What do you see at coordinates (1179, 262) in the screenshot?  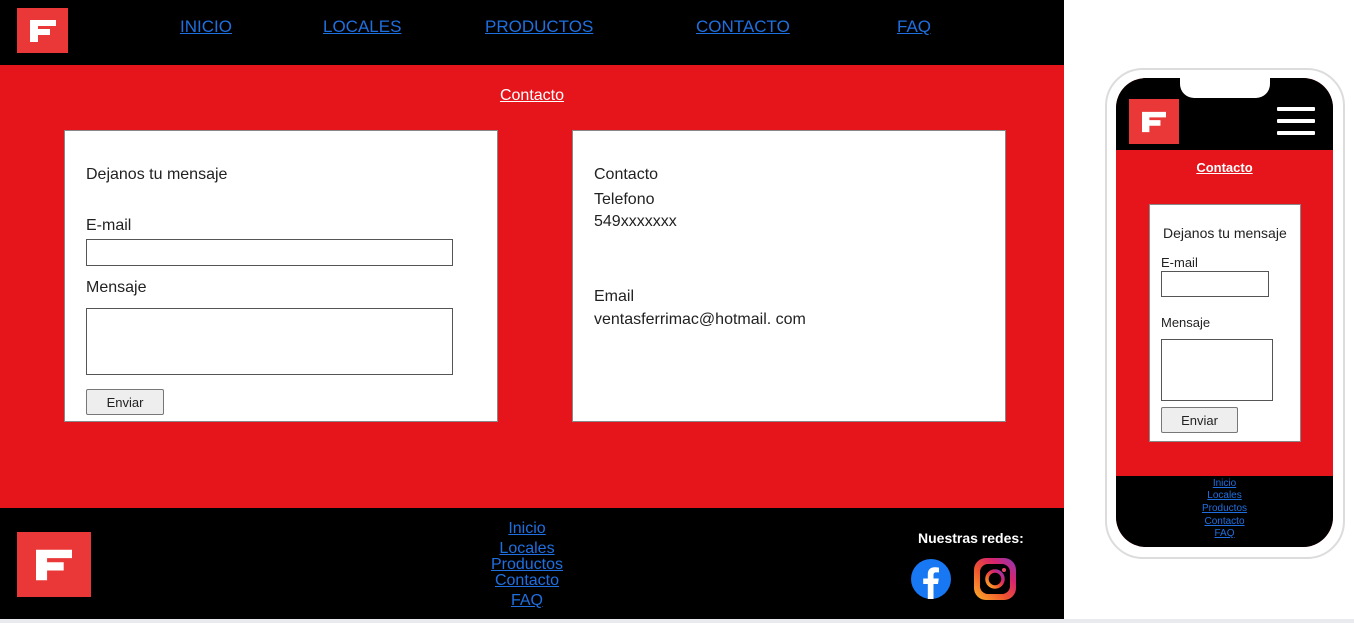 I see `mobile-email-label: E-mail` at bounding box center [1179, 262].